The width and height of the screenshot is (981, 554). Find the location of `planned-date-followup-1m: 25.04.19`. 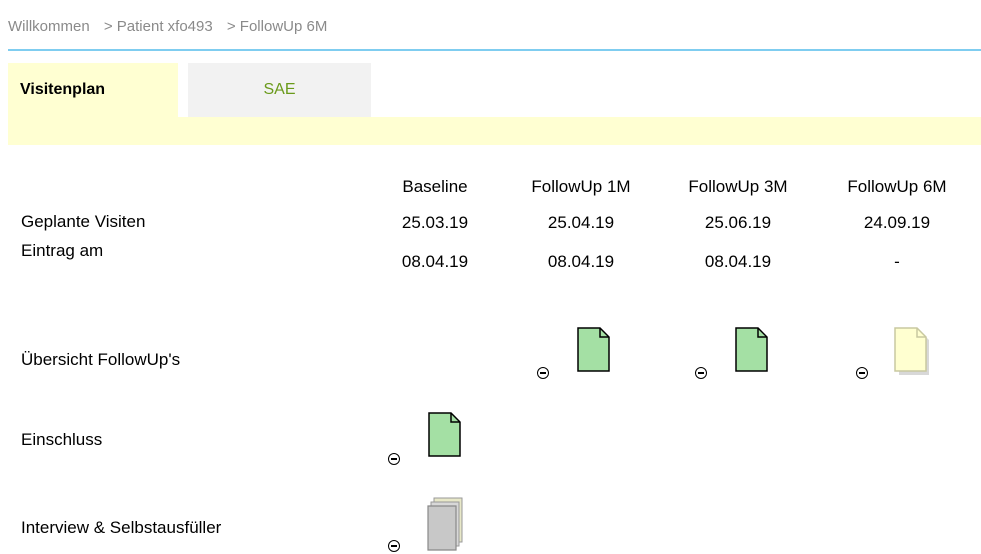

planned-date-followup-1m: 25.04.19 is located at coordinates (581, 222).